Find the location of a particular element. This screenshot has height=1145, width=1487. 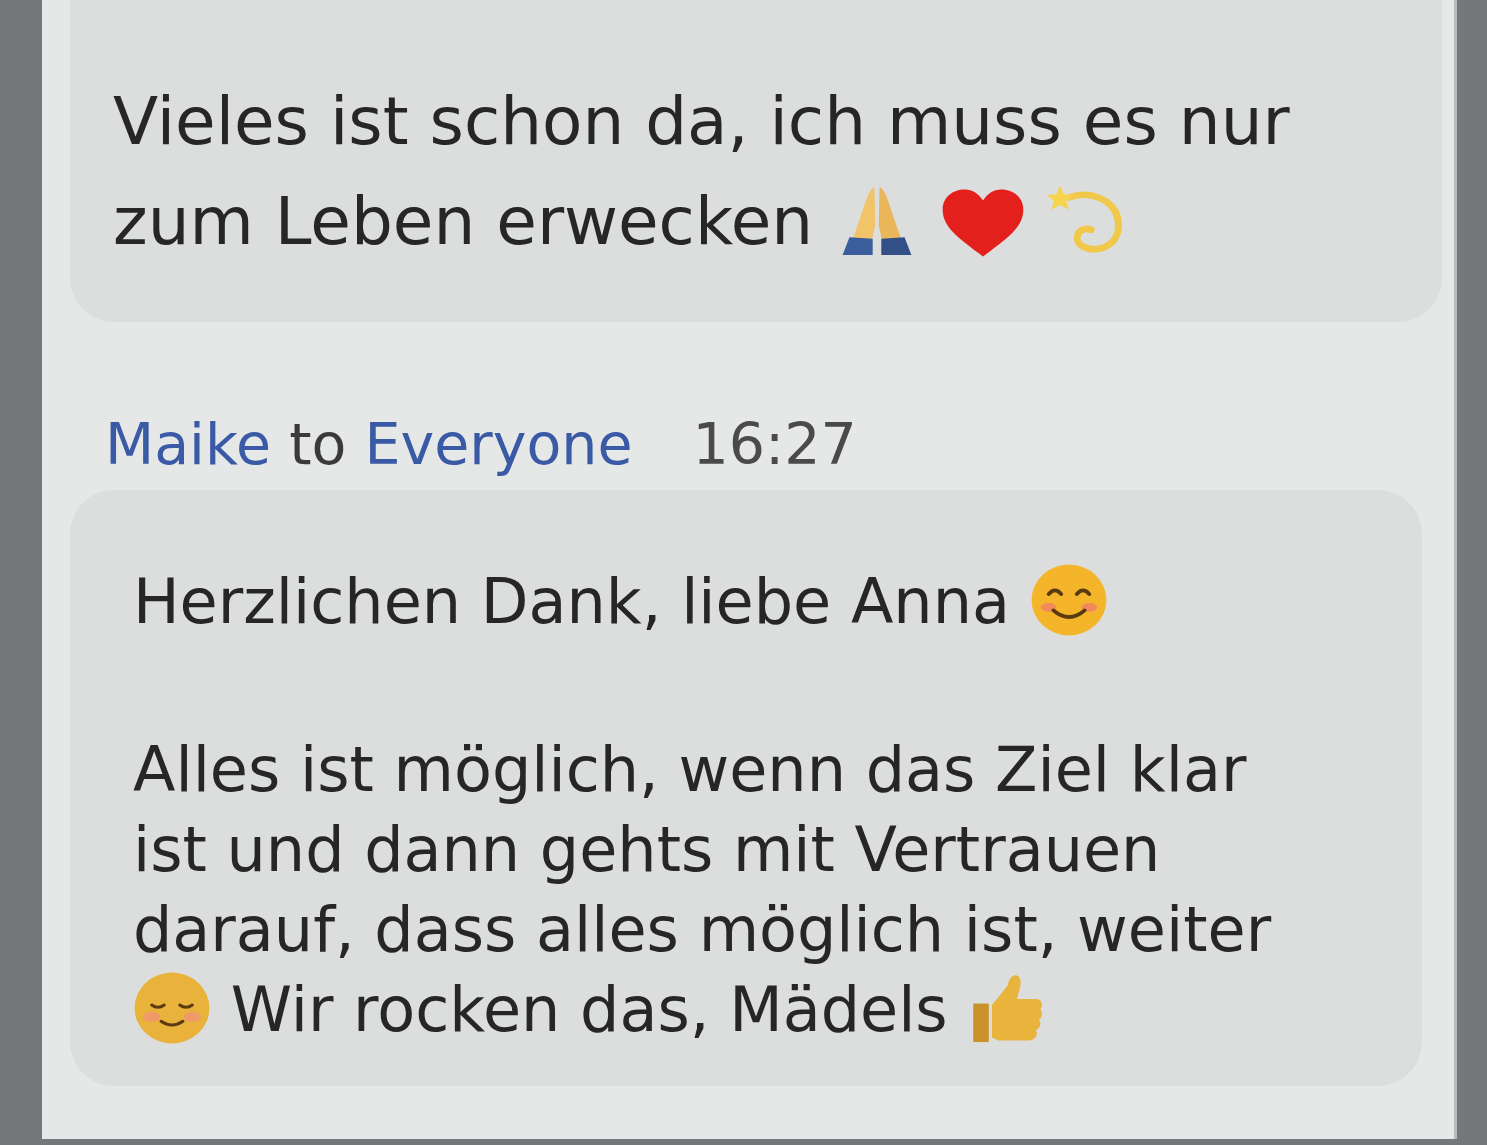

sender-name: Maike is located at coordinates (188, 444).